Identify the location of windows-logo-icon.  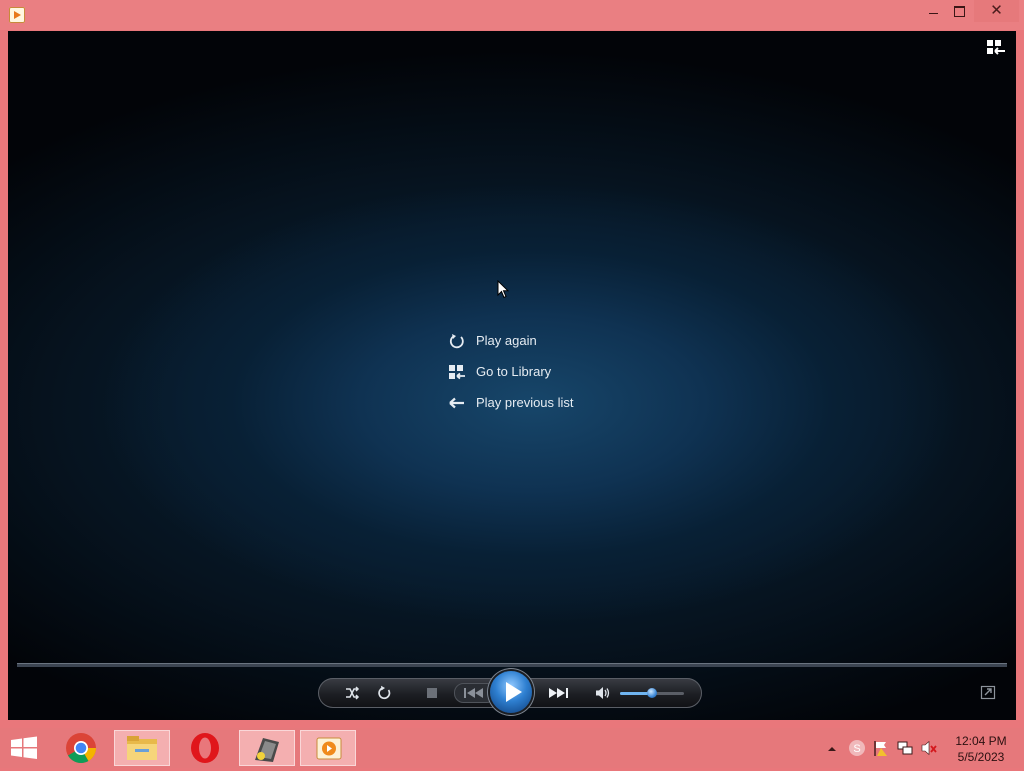
(24, 747).